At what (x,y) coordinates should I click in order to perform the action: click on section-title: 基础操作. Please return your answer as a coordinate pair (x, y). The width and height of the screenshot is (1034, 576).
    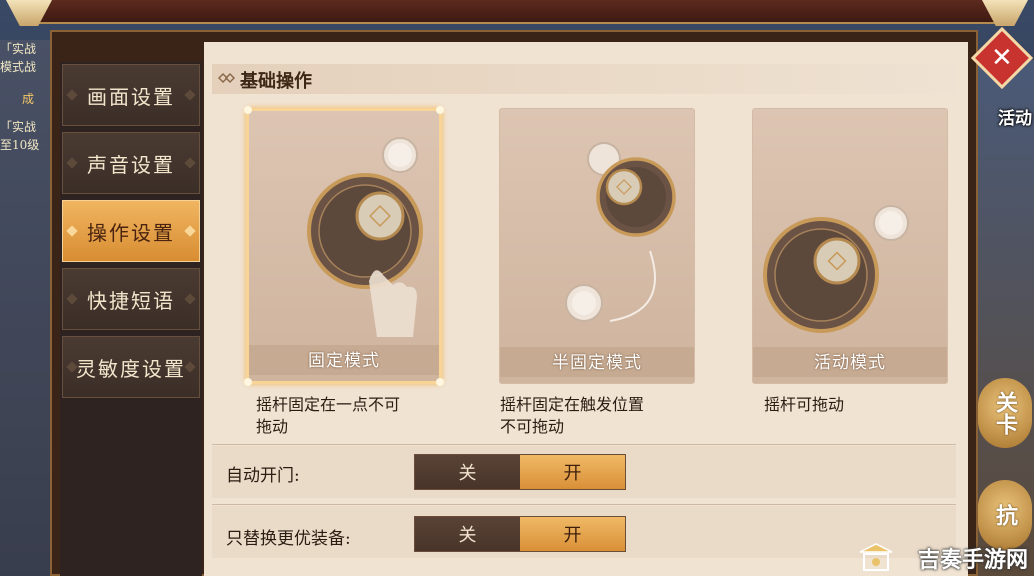
    Looking at the image, I should click on (276, 81).